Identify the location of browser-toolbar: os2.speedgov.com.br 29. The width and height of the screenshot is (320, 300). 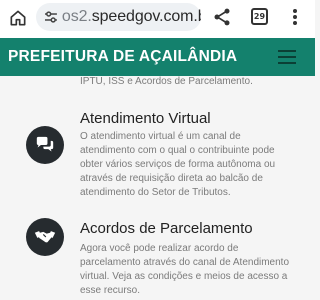
(157, 19).